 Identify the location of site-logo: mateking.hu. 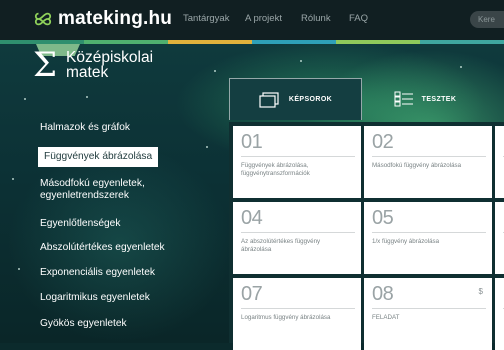
(103, 19).